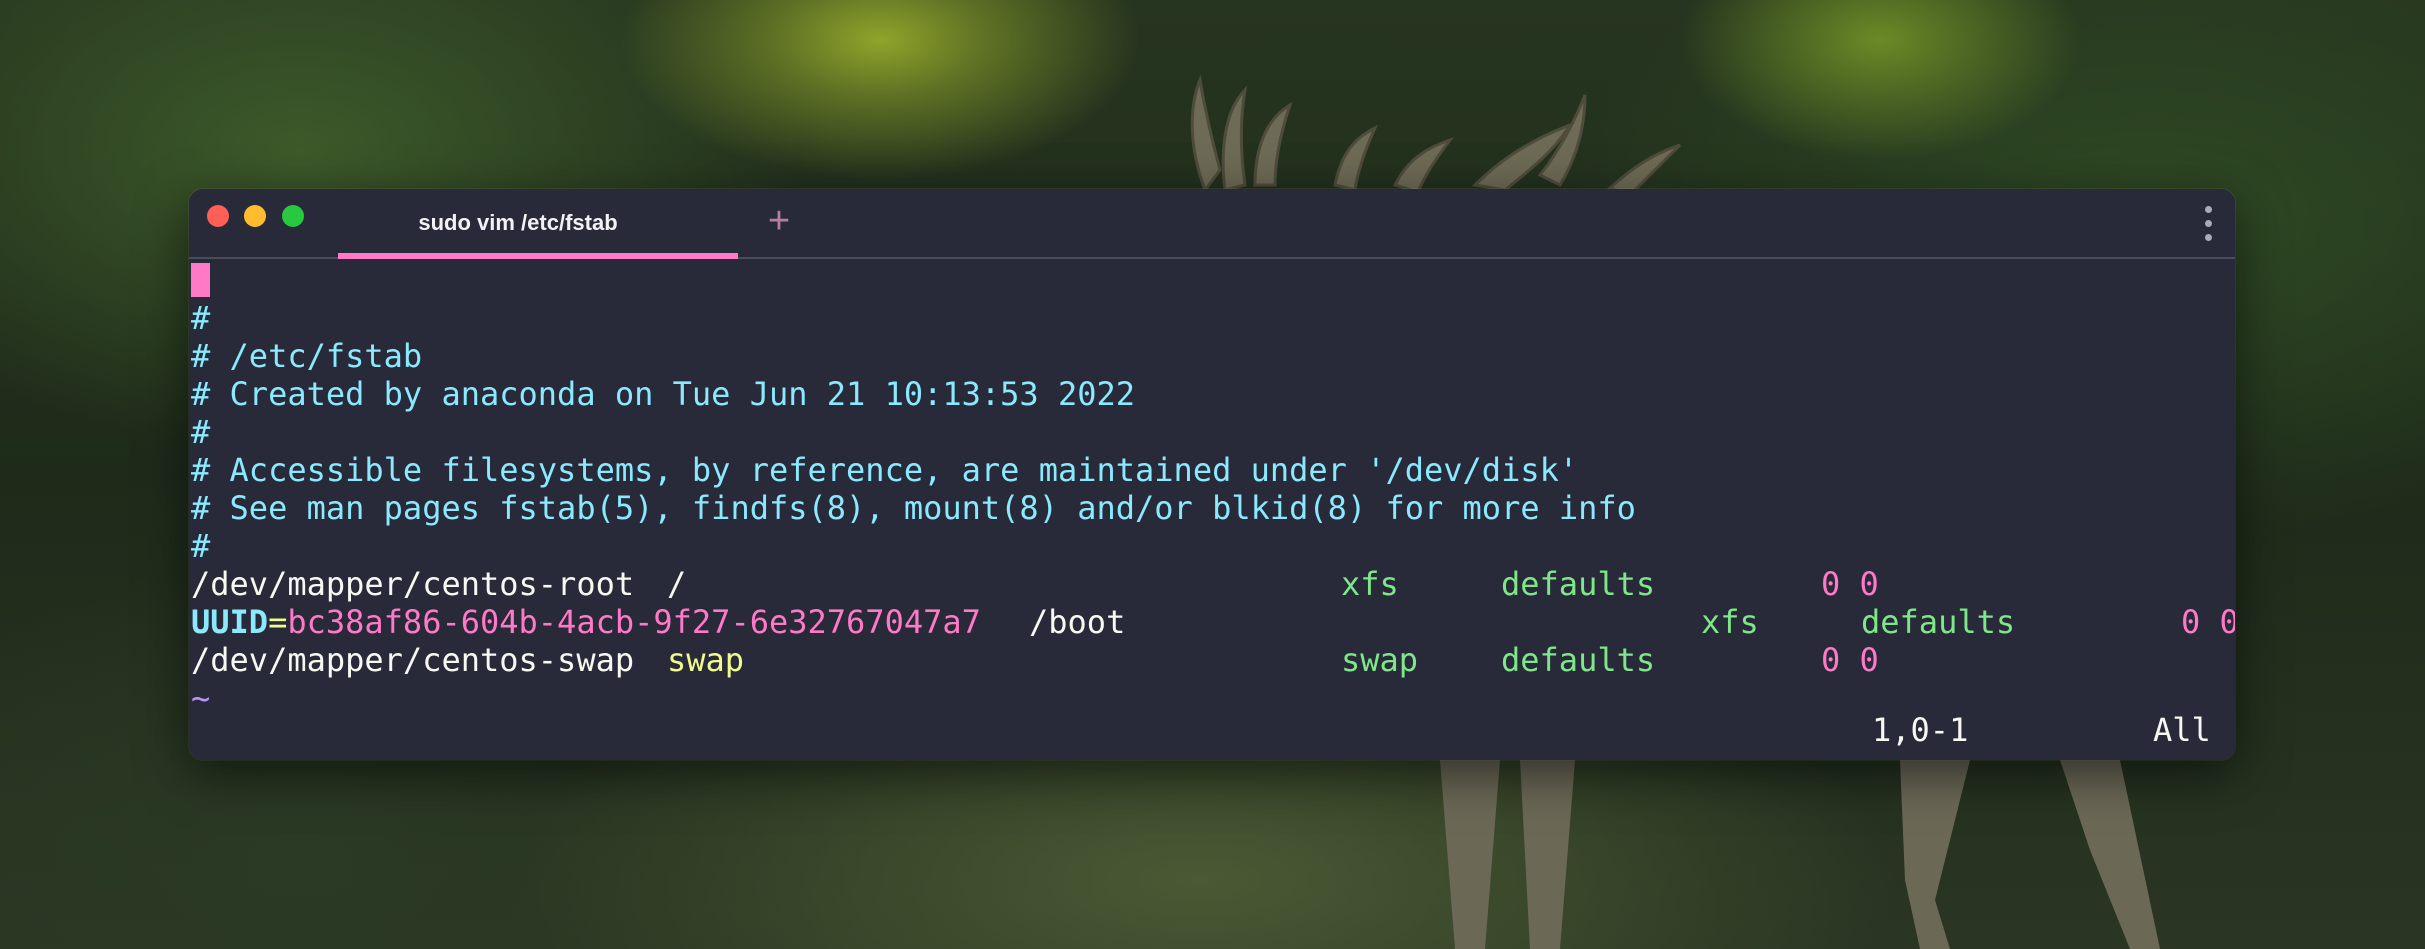 The image size is (2425, 949). I want to click on scroll-indicator: All, so click(2182, 730).